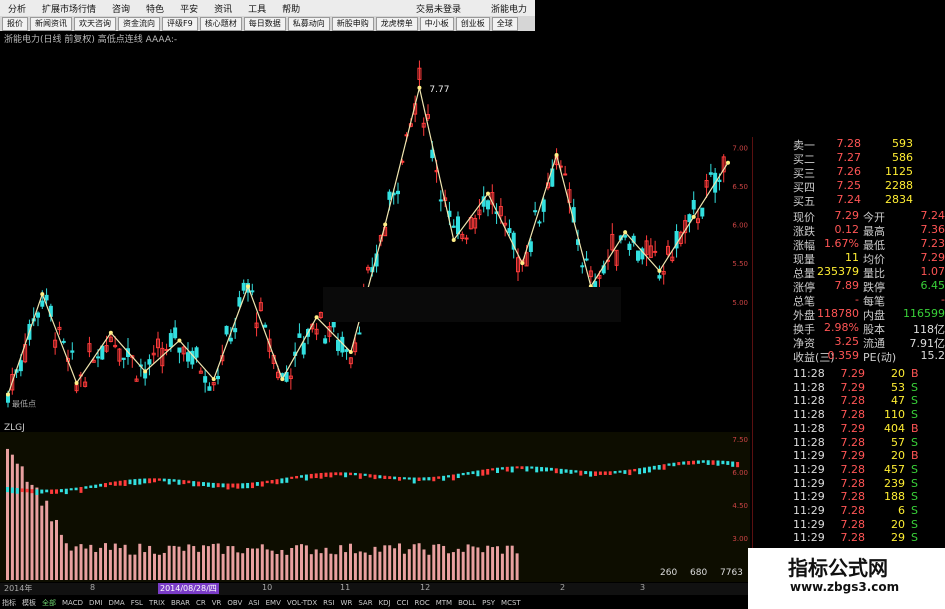 The width and height of the screenshot is (945, 609). What do you see at coordinates (220, 23) in the screenshot?
I see `toolbar-button: 核心题材` at bounding box center [220, 23].